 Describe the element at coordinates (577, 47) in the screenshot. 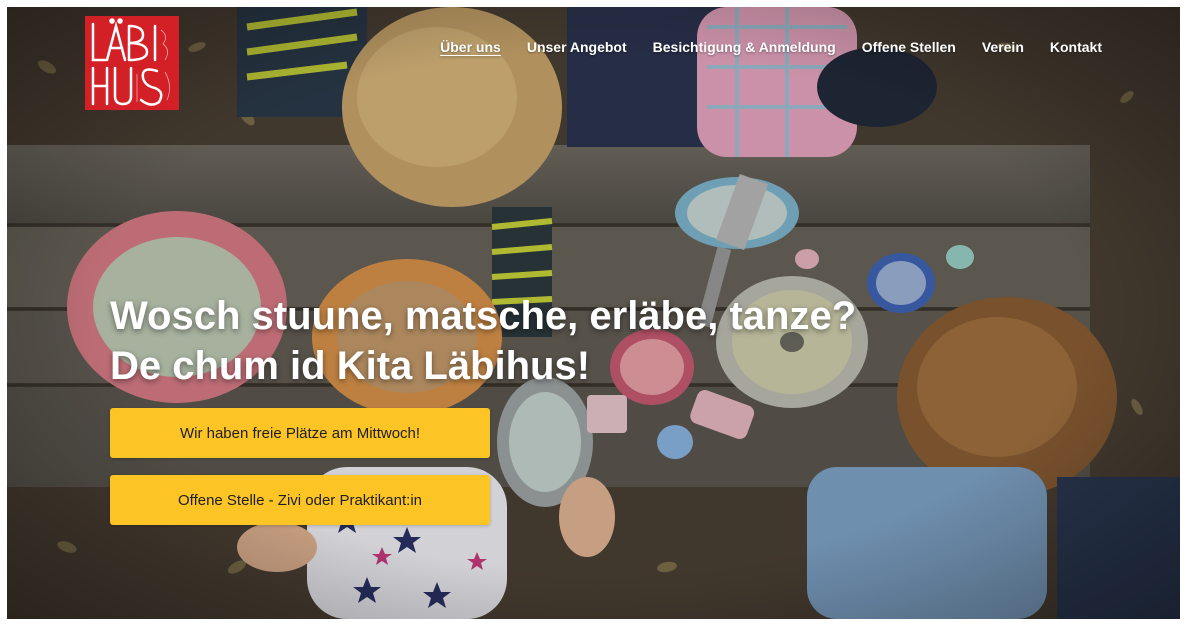

I see `nav-item-unser-angebot: Unser Angebot` at that location.